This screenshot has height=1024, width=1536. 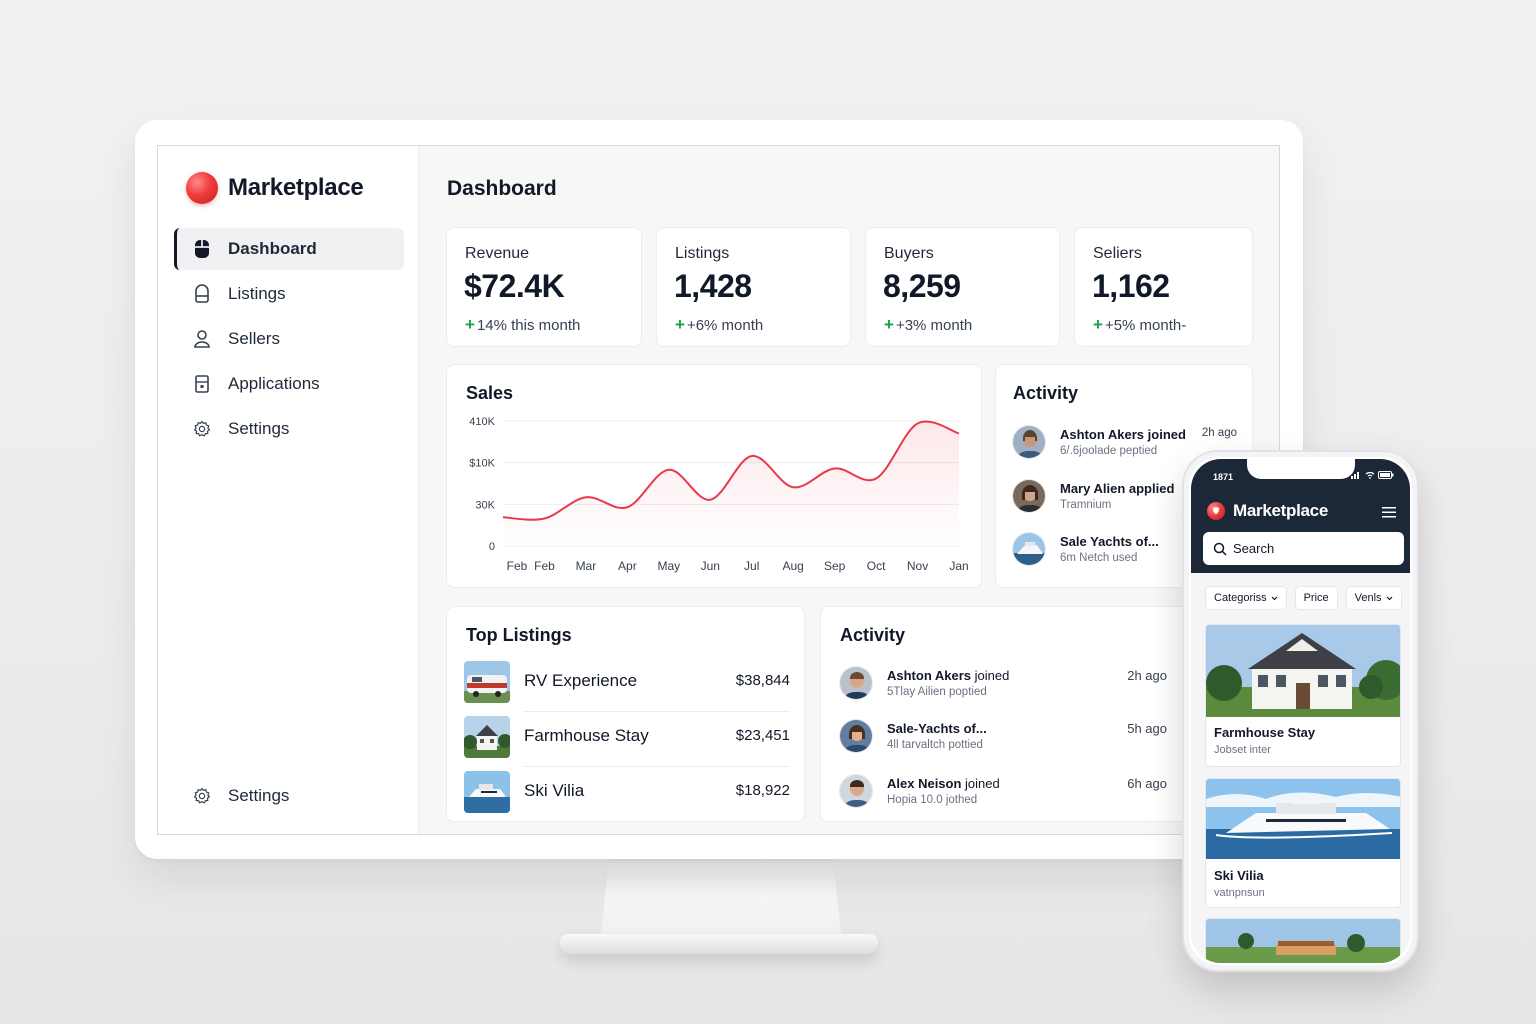 I want to click on divider, so click(x=657, y=766).